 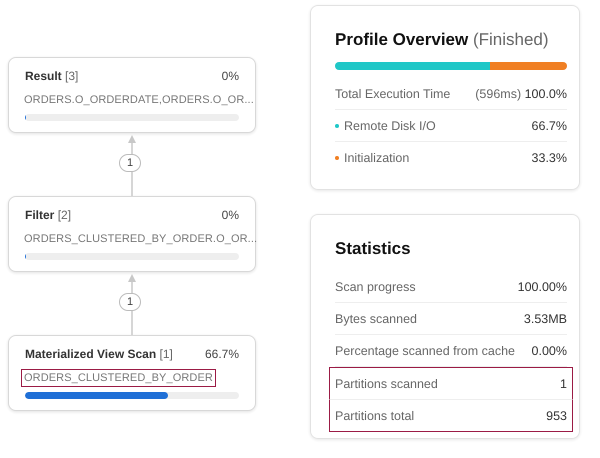 What do you see at coordinates (99, 354) in the screenshot?
I see `node-title: Materialized View Scan [1]` at bounding box center [99, 354].